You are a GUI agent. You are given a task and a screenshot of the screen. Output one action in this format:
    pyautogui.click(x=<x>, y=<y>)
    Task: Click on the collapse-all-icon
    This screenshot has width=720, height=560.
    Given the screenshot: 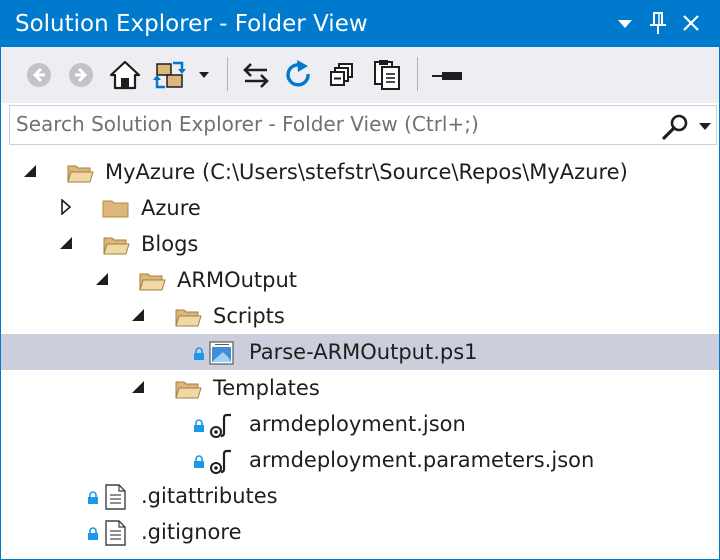 What is the action you would take?
    pyautogui.click(x=341, y=74)
    